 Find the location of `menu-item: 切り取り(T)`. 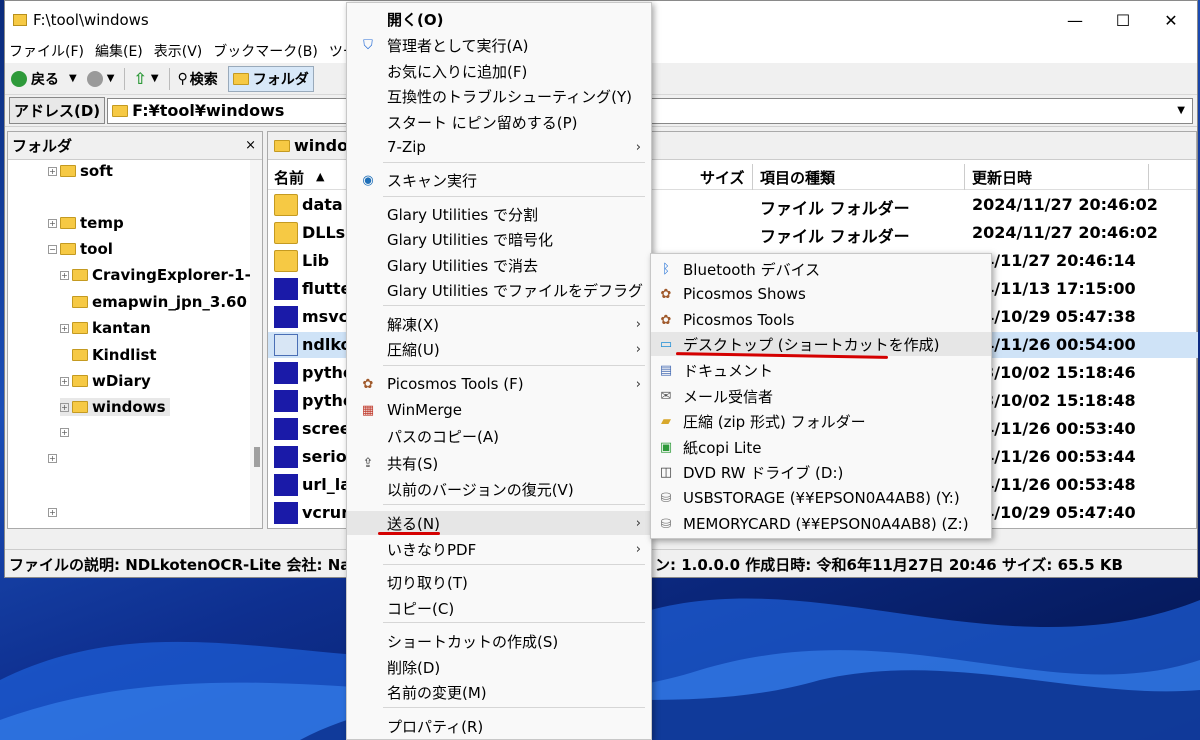

menu-item: 切り取り(T) is located at coordinates (499, 582).